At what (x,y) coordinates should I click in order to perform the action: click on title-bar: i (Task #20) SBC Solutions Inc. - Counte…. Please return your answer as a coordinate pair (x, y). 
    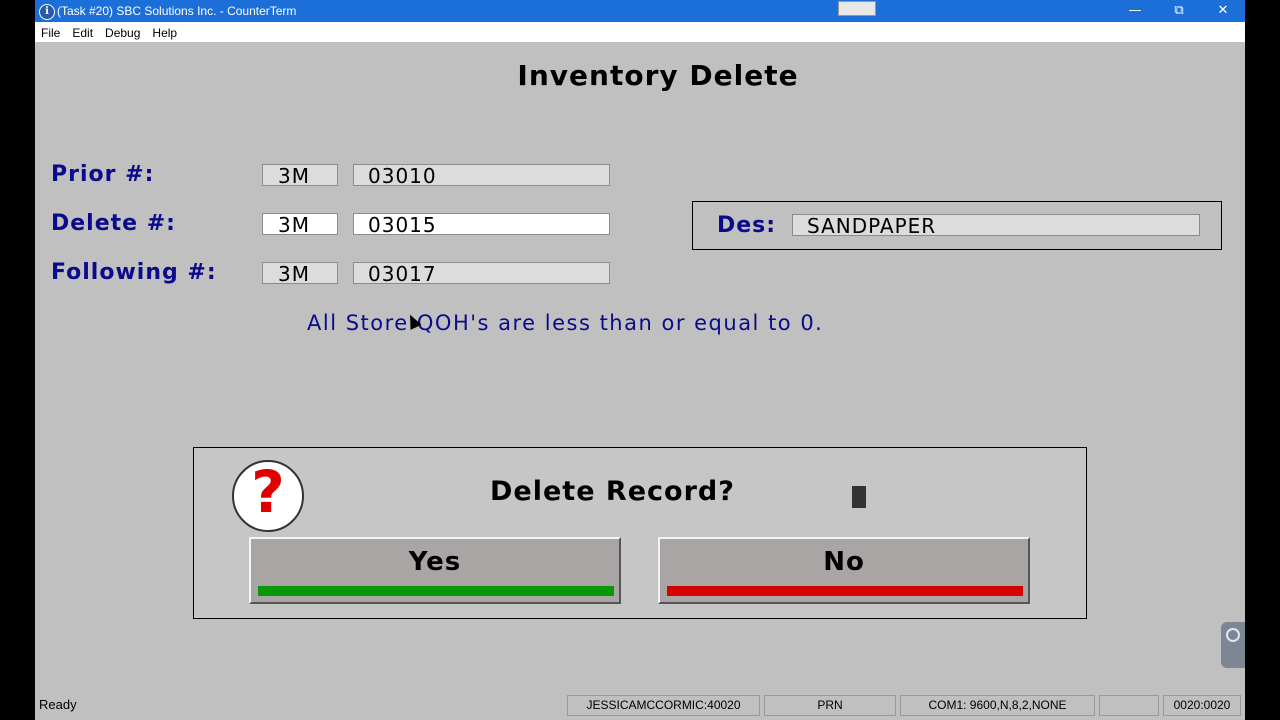
    Looking at the image, I should click on (640, 11).